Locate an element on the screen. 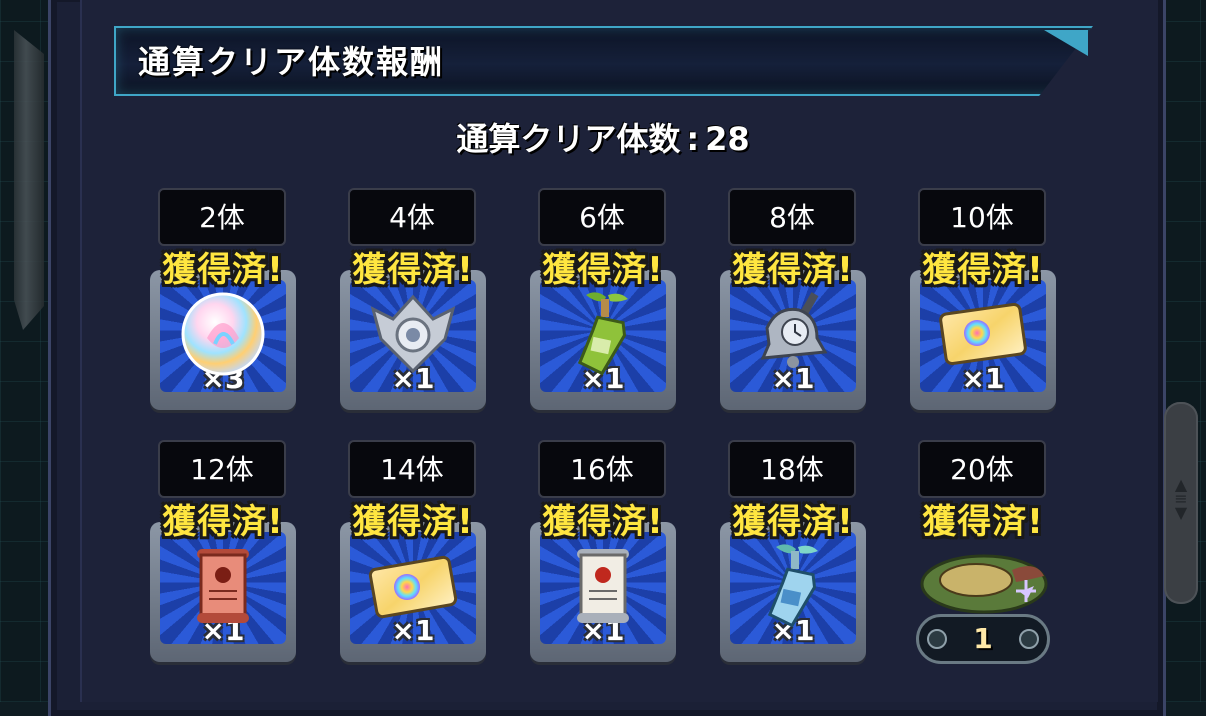  el-bottle-icon is located at coordinates (792, 586).